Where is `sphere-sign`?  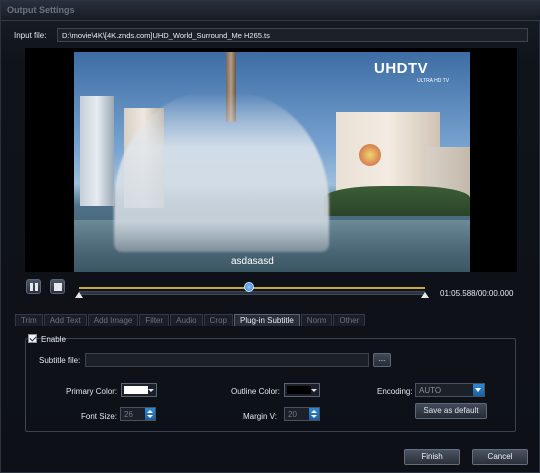
sphere-sign is located at coordinates (370, 155).